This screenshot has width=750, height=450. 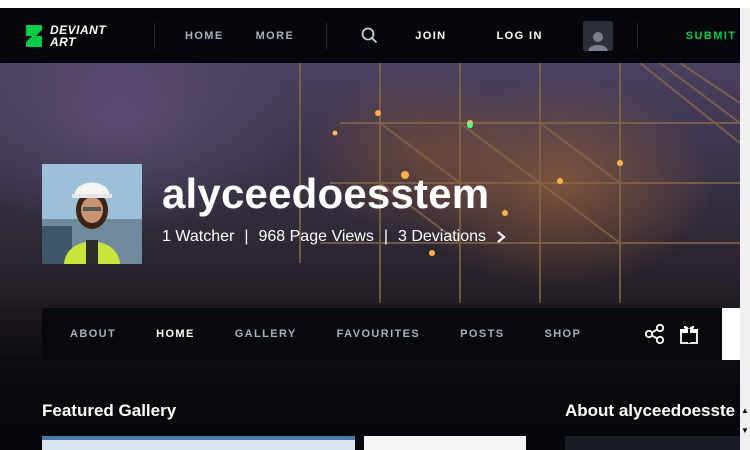 I want to click on tab-gallery: GALLERY, so click(x=266, y=334).